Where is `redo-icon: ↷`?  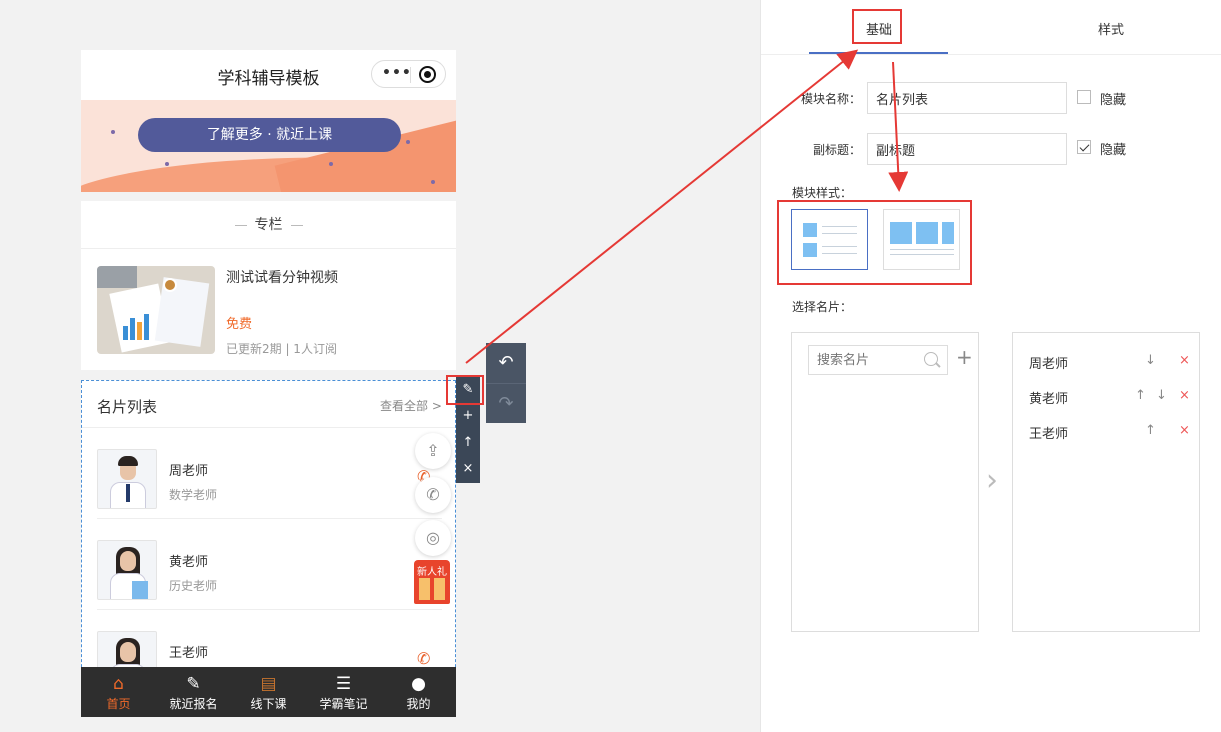 redo-icon: ↷ is located at coordinates (506, 403).